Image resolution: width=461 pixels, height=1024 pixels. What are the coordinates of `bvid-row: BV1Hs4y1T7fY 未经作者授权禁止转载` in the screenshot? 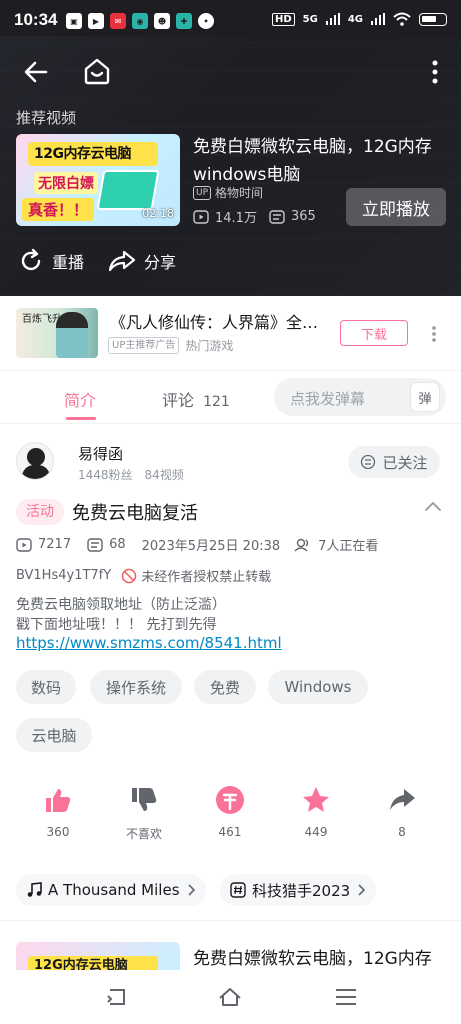 It's located at (143, 575).